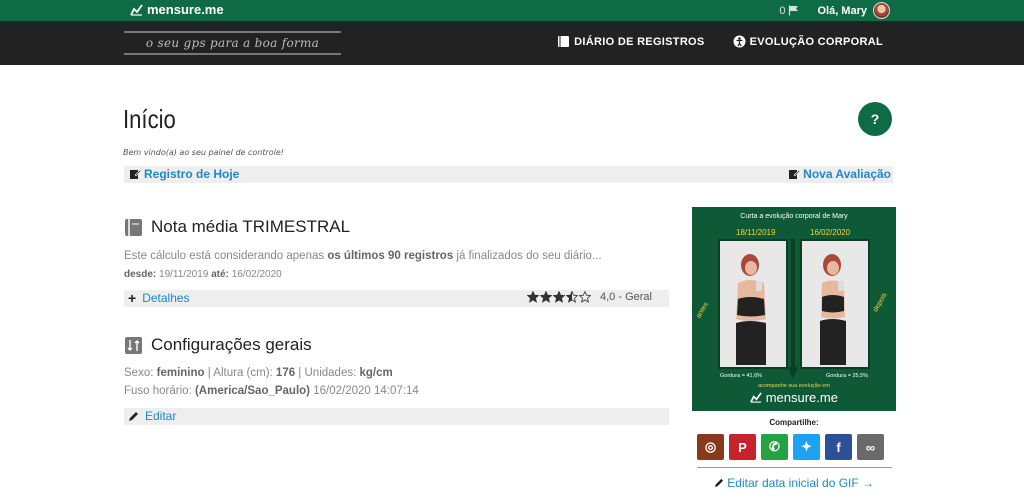 The image size is (1024, 500). Describe the element at coordinates (880, 302) in the screenshot. I see `gif-depois: depois` at that location.